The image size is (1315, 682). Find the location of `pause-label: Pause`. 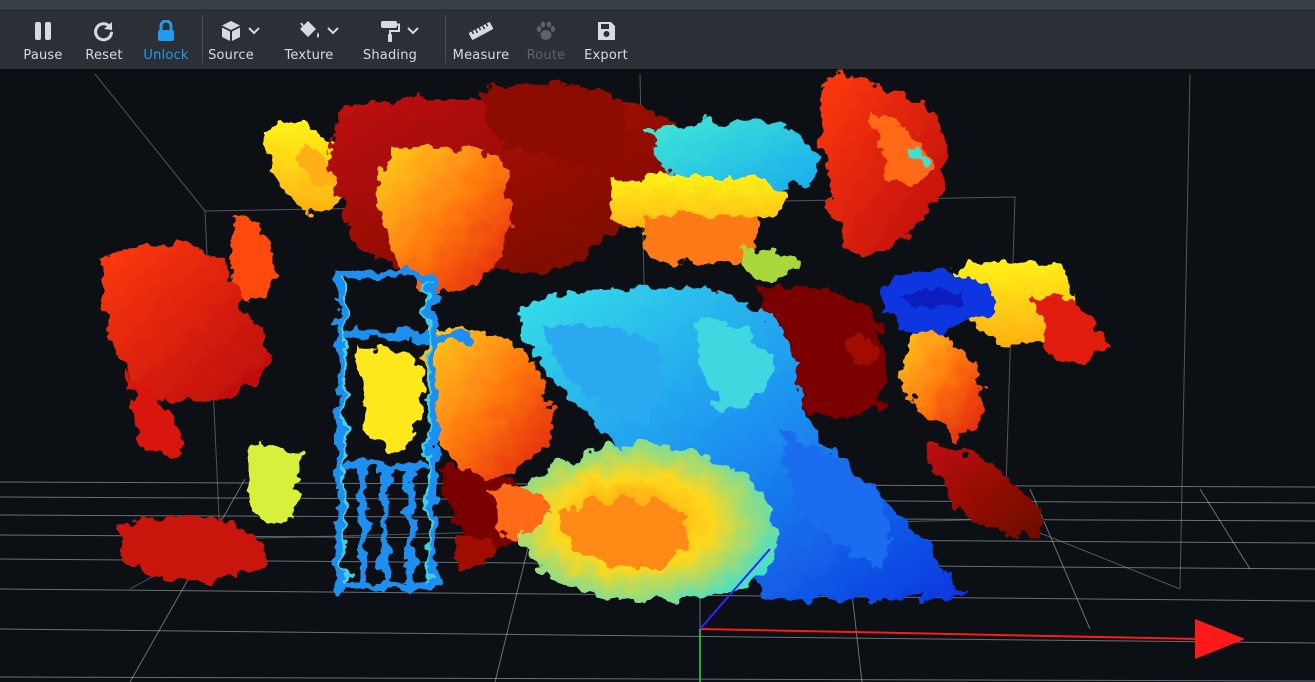

pause-label: Pause is located at coordinates (43, 55).